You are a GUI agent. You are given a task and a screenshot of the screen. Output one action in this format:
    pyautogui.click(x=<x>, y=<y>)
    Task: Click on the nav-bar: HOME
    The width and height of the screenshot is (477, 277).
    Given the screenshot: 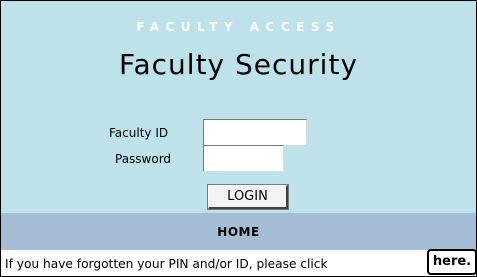 What is the action you would take?
    pyautogui.click(x=238, y=231)
    